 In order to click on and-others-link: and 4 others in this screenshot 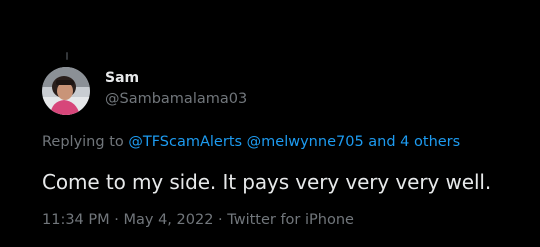, I will do `click(414, 142)`.